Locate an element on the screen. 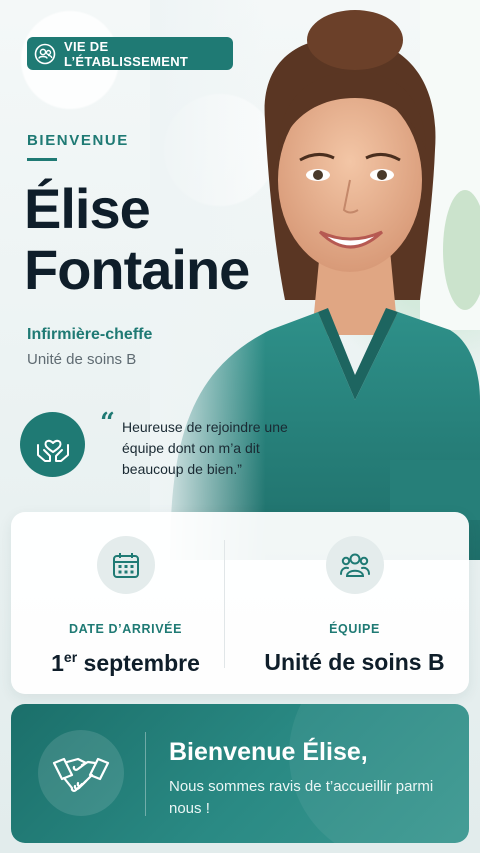  establishment-badge: VIE DE L’ÉTABLISSEMENT is located at coordinates (130, 53).